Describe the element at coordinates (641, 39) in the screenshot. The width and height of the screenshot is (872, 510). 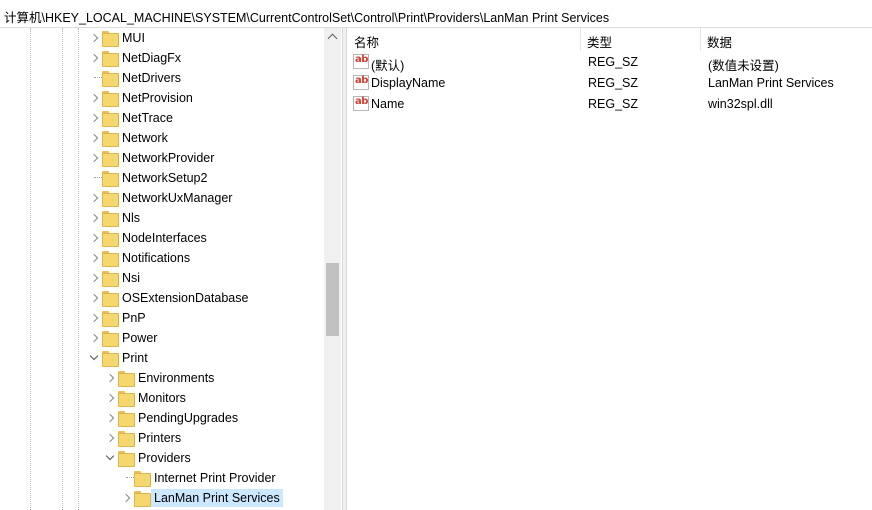
I see `column-header-type: 类型` at that location.